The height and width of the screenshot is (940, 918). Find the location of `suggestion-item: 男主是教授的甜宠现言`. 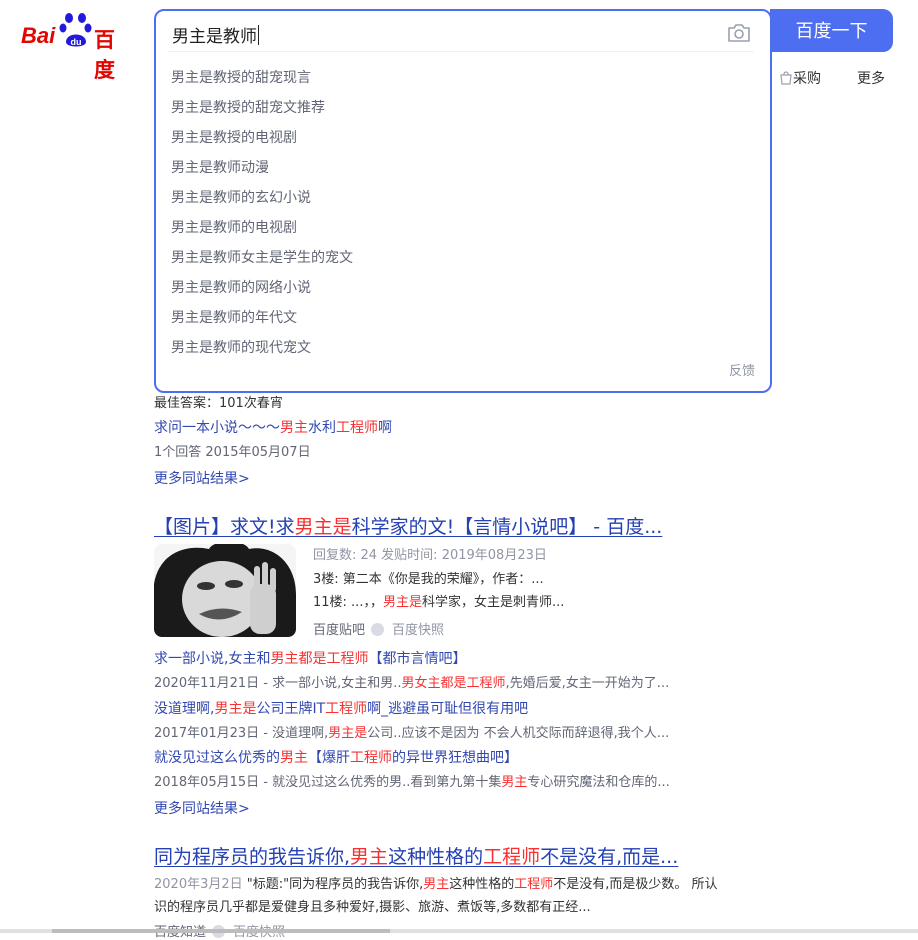

suggestion-item: 男主是教授的甜宠现言 is located at coordinates (262, 82).